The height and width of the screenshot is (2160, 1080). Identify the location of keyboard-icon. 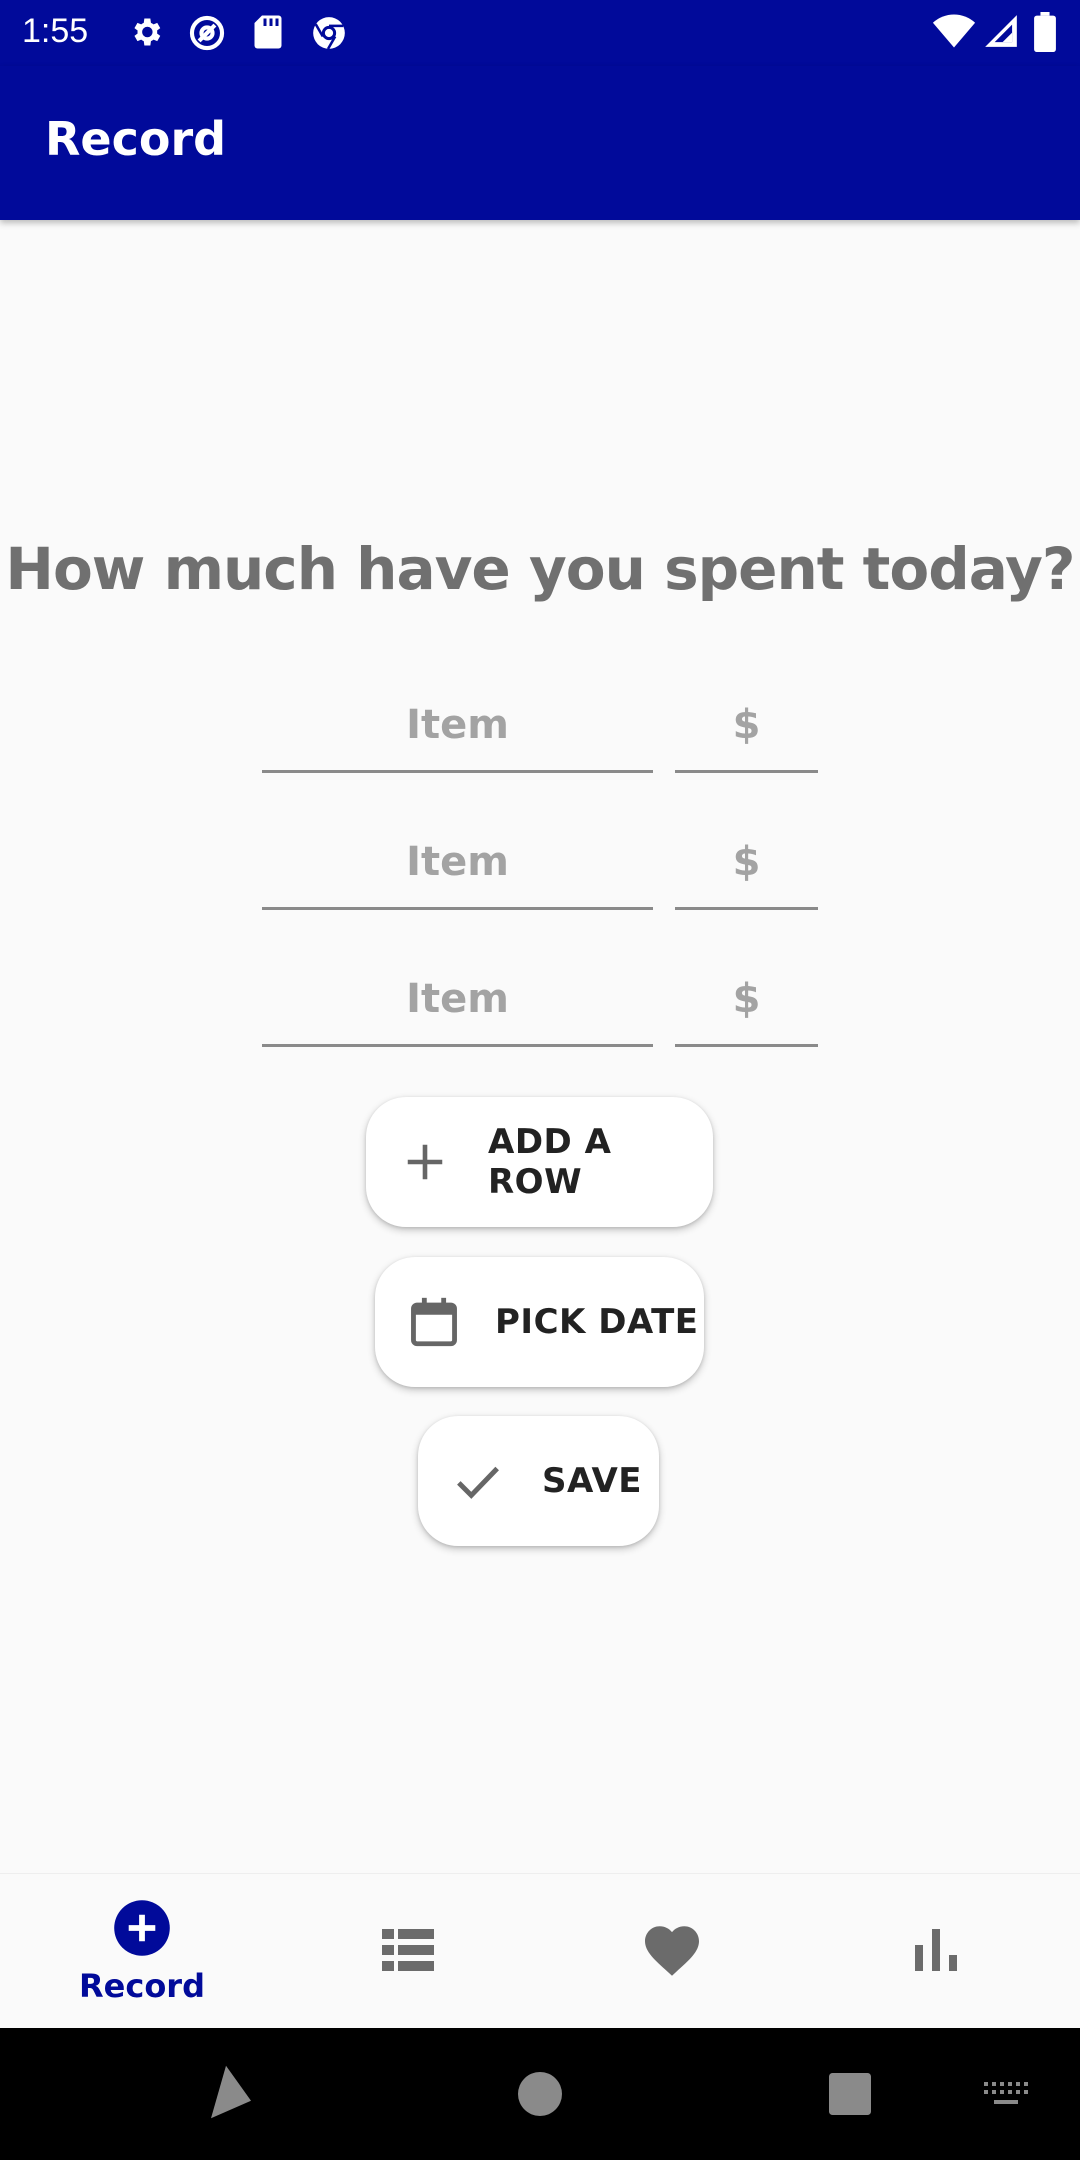
(1006, 2097).